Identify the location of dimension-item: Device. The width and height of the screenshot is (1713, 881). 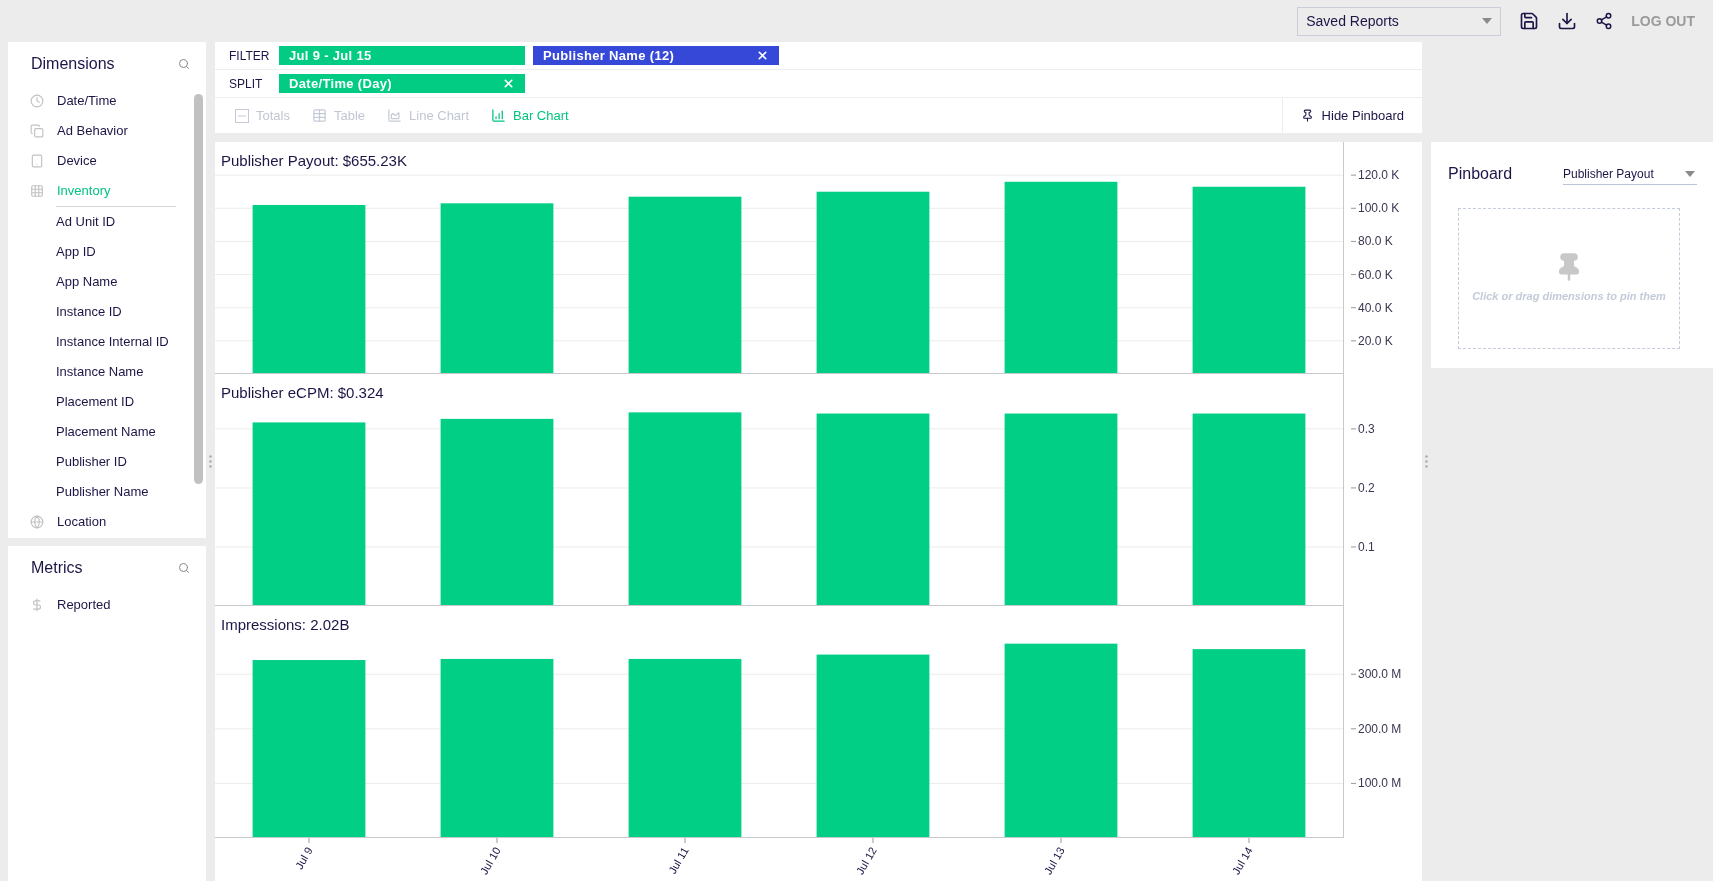
(107, 161).